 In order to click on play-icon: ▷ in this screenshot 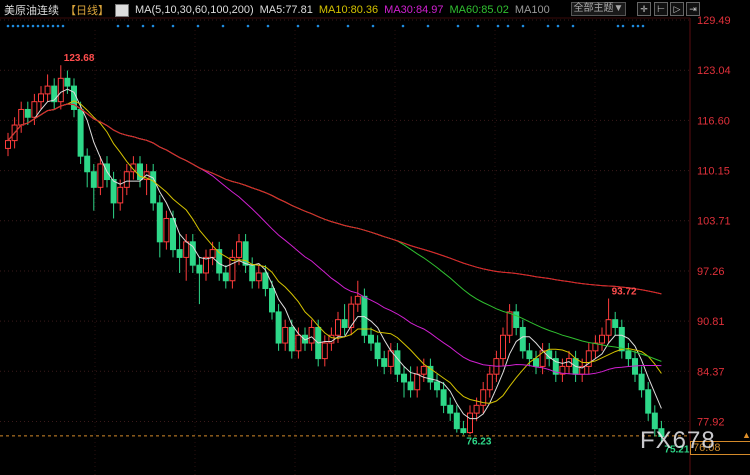, I will do `click(677, 9)`.